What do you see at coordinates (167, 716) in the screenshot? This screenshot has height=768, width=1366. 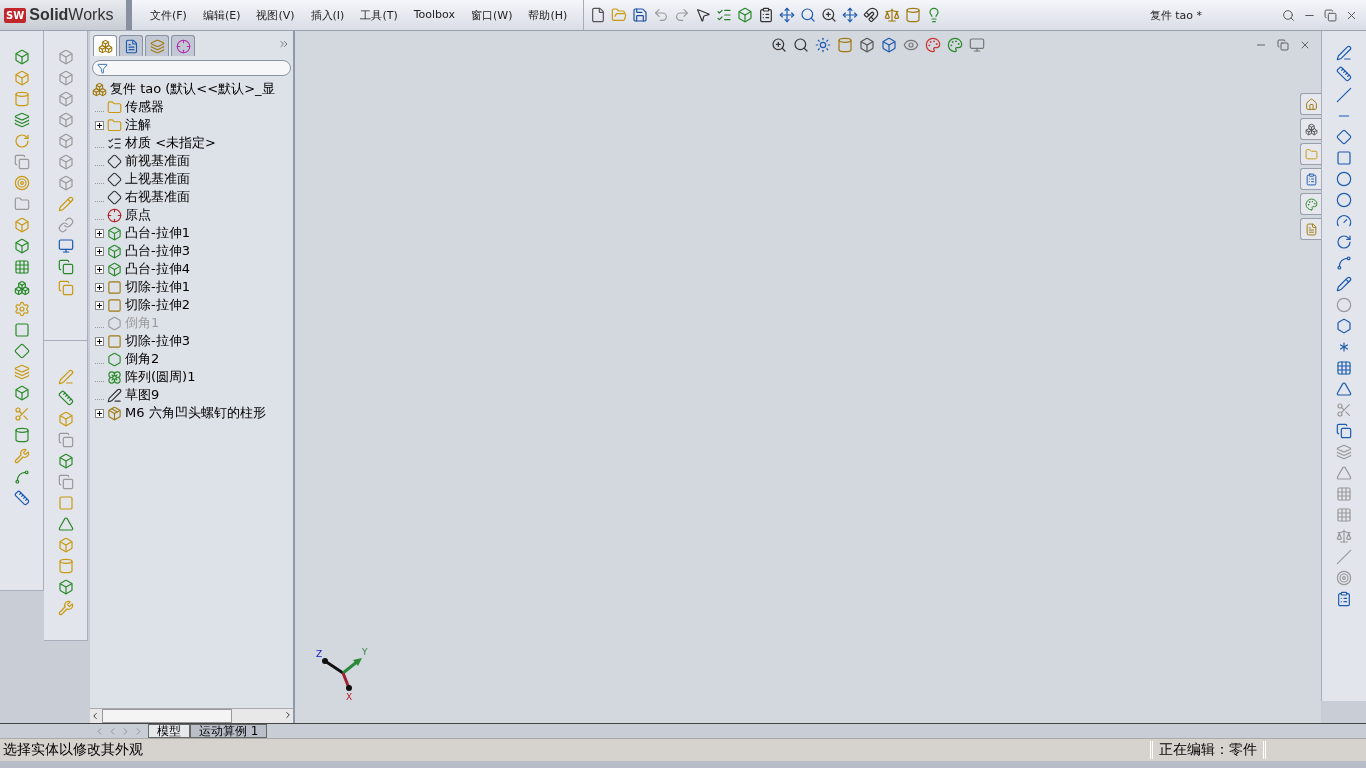 I see `scroll-thumb` at bounding box center [167, 716].